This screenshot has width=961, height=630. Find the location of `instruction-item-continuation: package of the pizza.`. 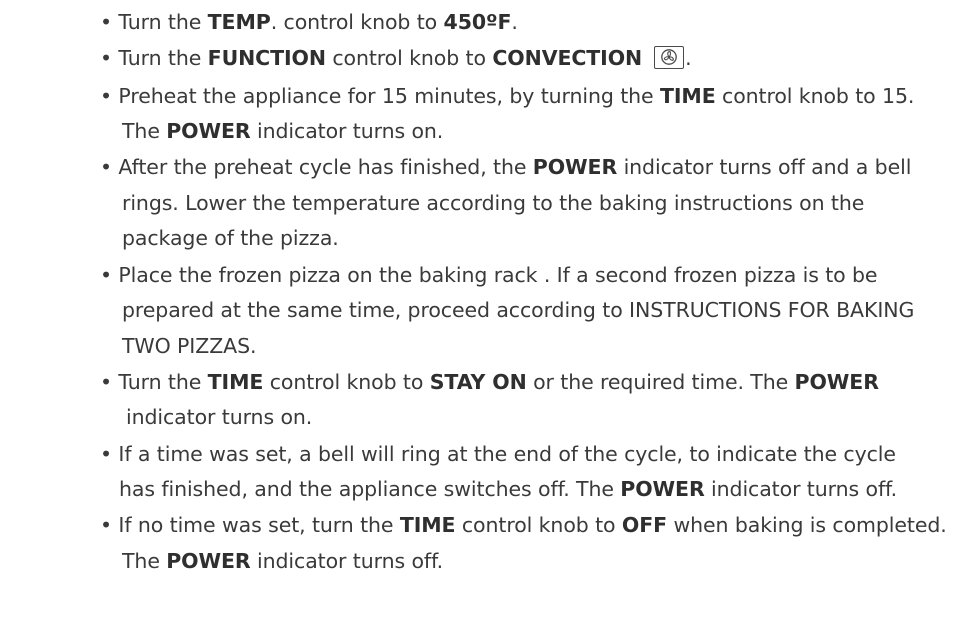

instruction-item-continuation: package of the pizza. is located at coordinates (230, 238).